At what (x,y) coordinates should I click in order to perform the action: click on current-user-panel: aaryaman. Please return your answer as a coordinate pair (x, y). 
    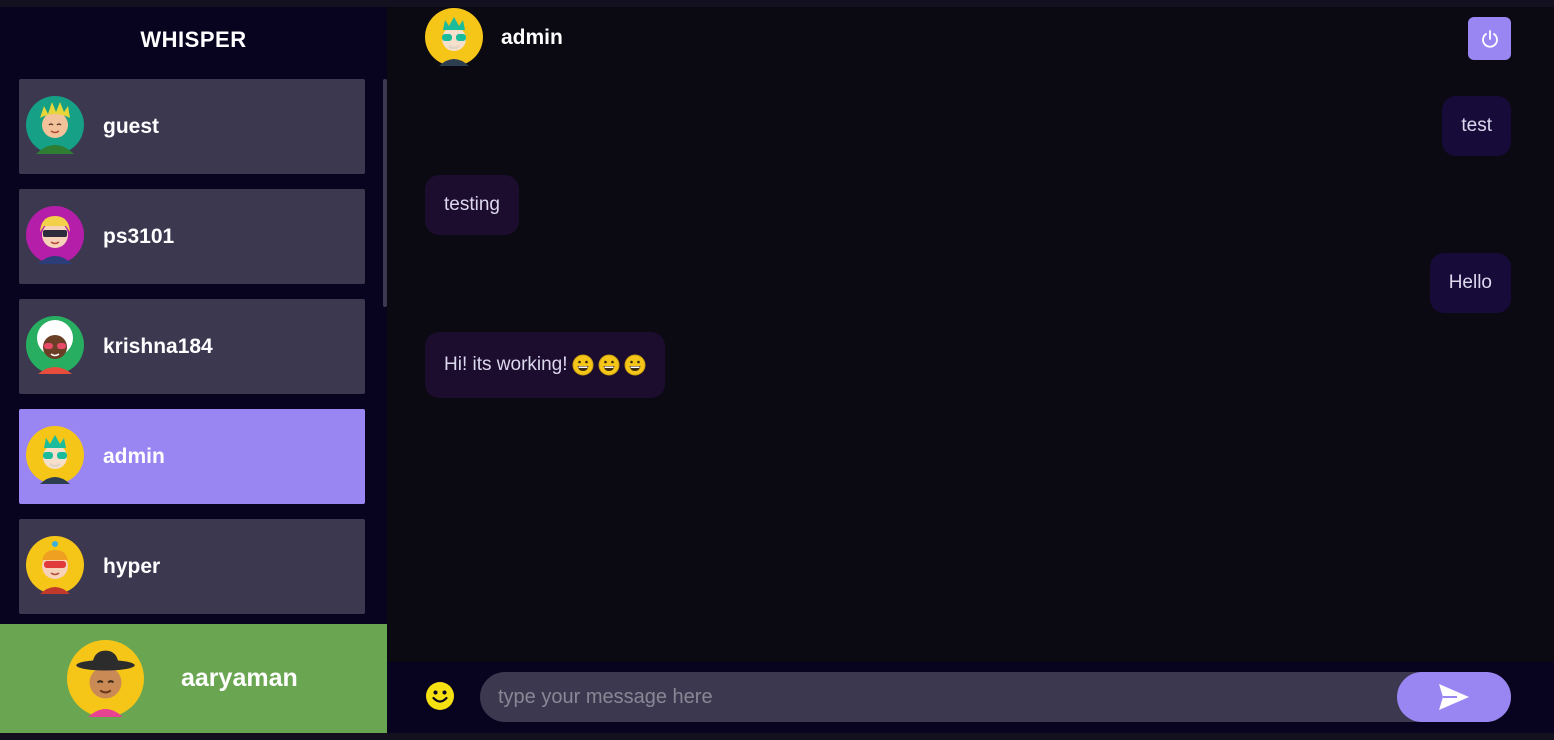
    Looking at the image, I should click on (193, 678).